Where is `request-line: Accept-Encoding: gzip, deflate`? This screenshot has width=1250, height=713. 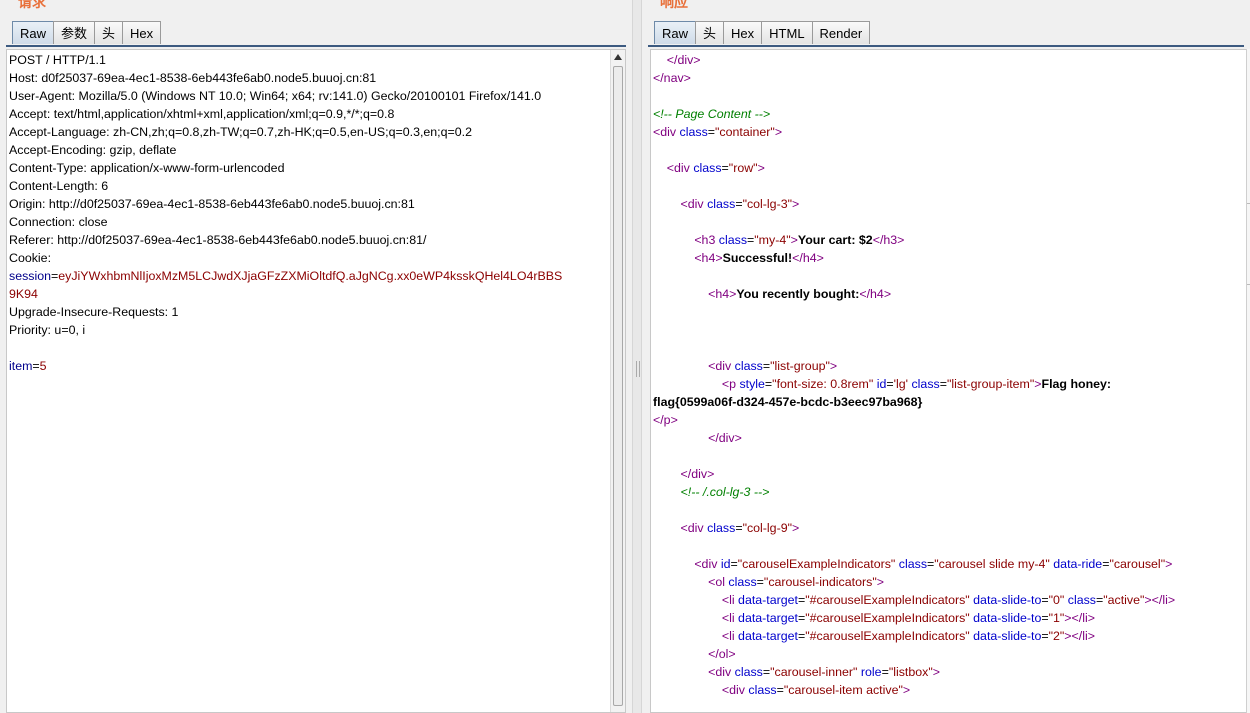
request-line: Accept-Encoding: gzip, deflate is located at coordinates (93, 150).